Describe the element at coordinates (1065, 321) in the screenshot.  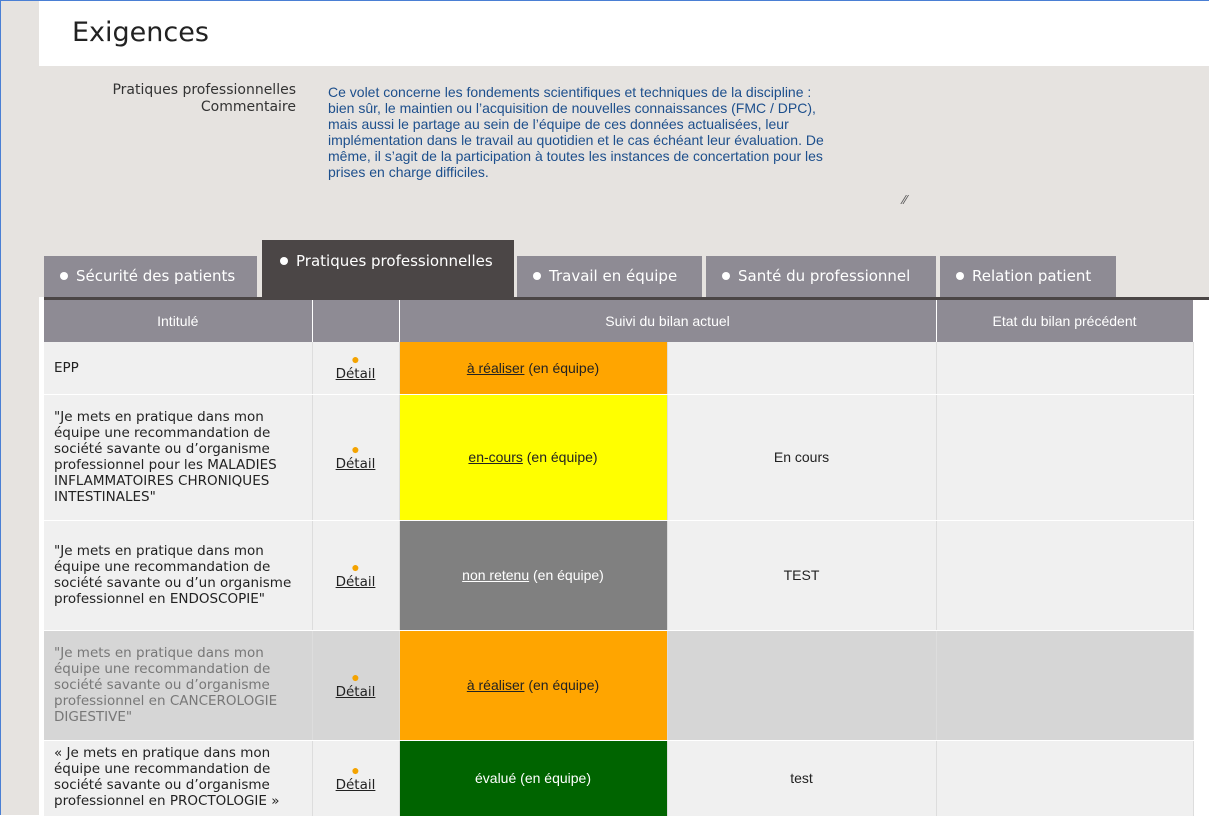
I see `column-header-etat: Etat du bilan précédent` at that location.